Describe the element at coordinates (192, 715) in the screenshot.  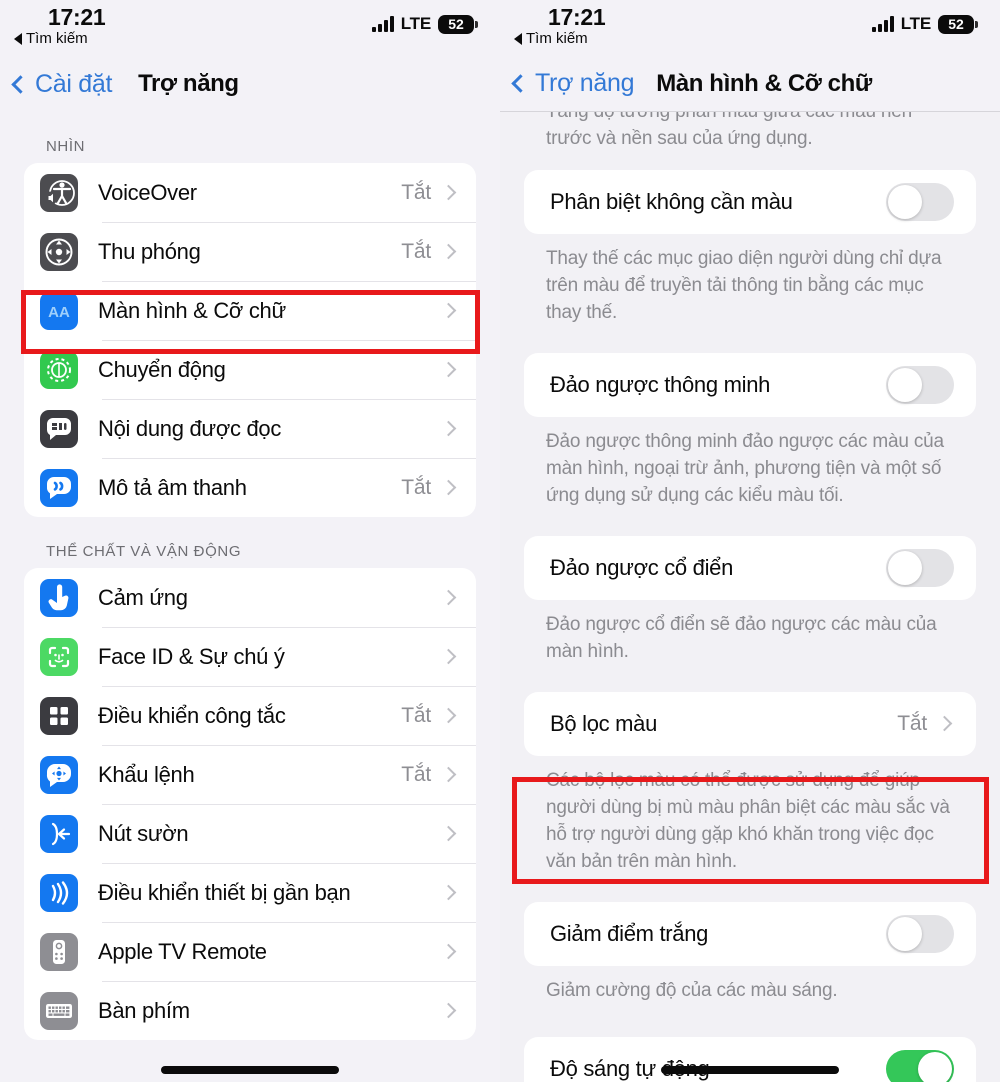
I see `sidebar-item-label: Điều khiển công tắc` at that location.